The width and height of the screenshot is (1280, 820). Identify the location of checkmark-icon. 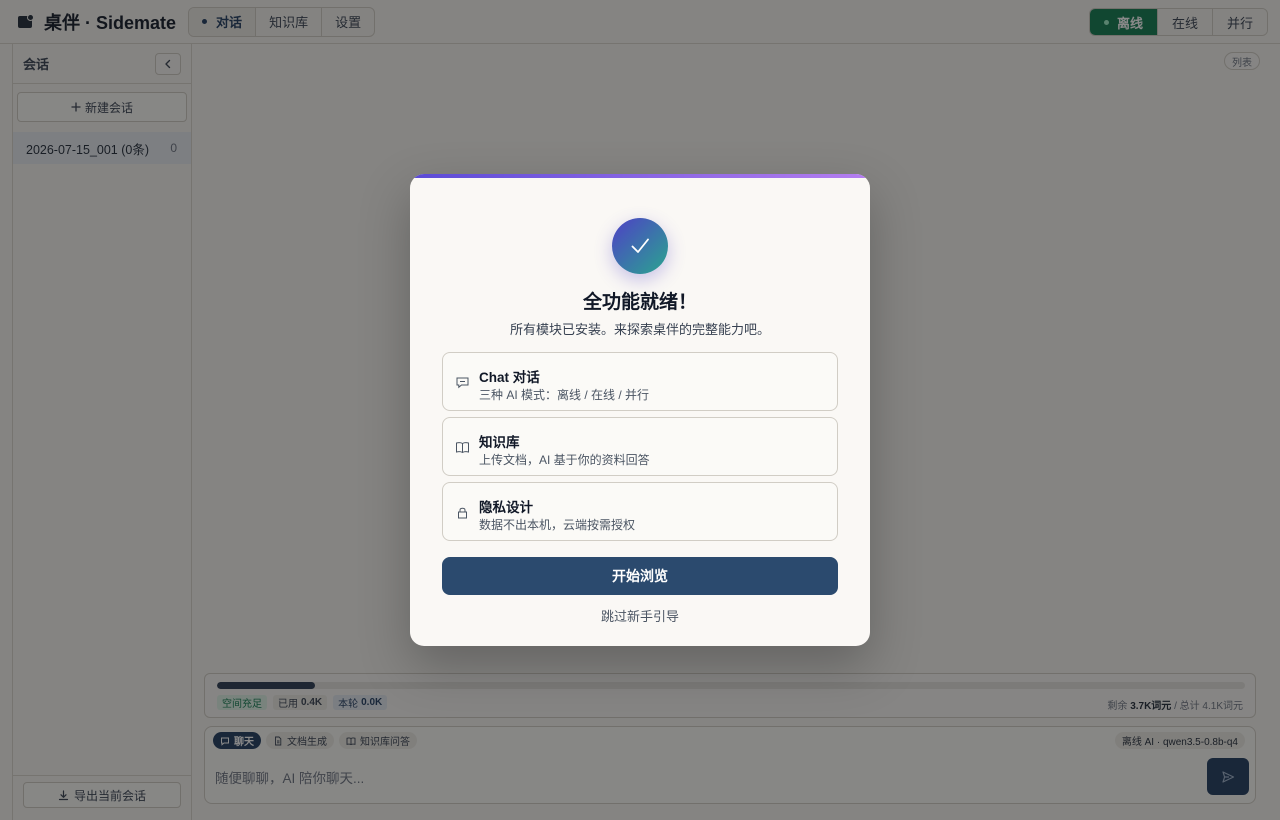
(640, 245).